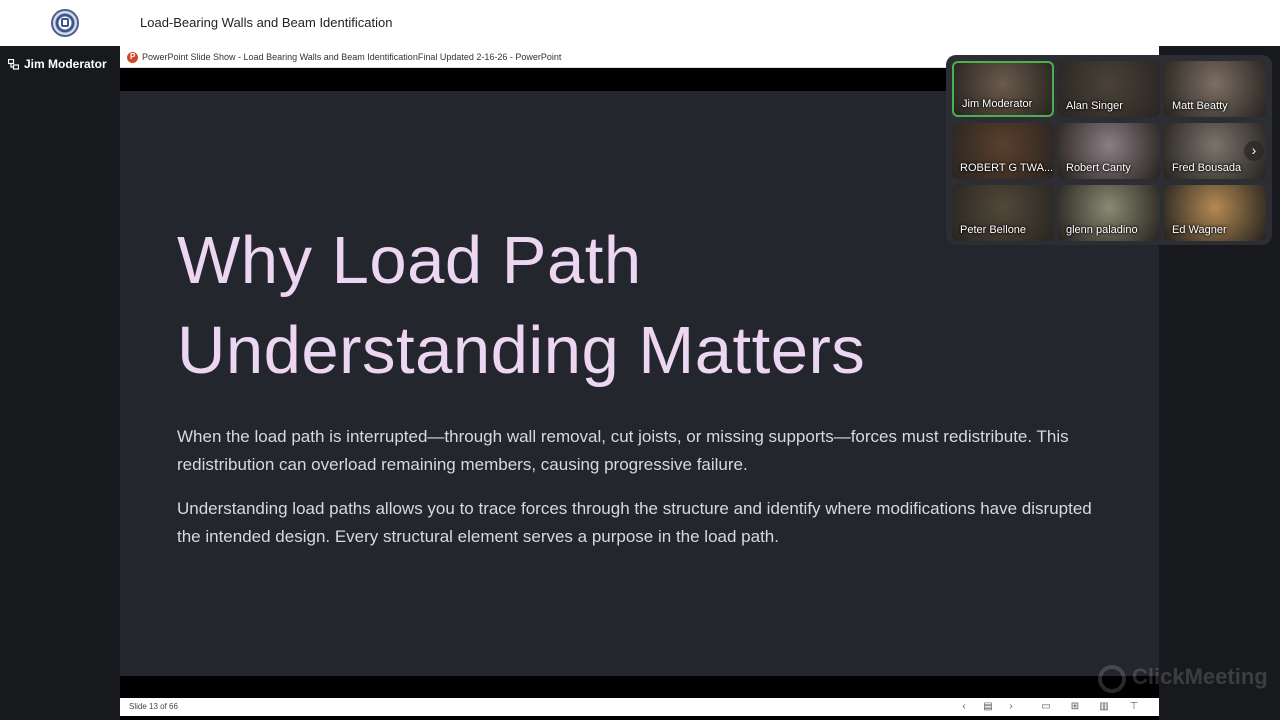  I want to click on participant-name: Alan Singer, so click(1094, 106).